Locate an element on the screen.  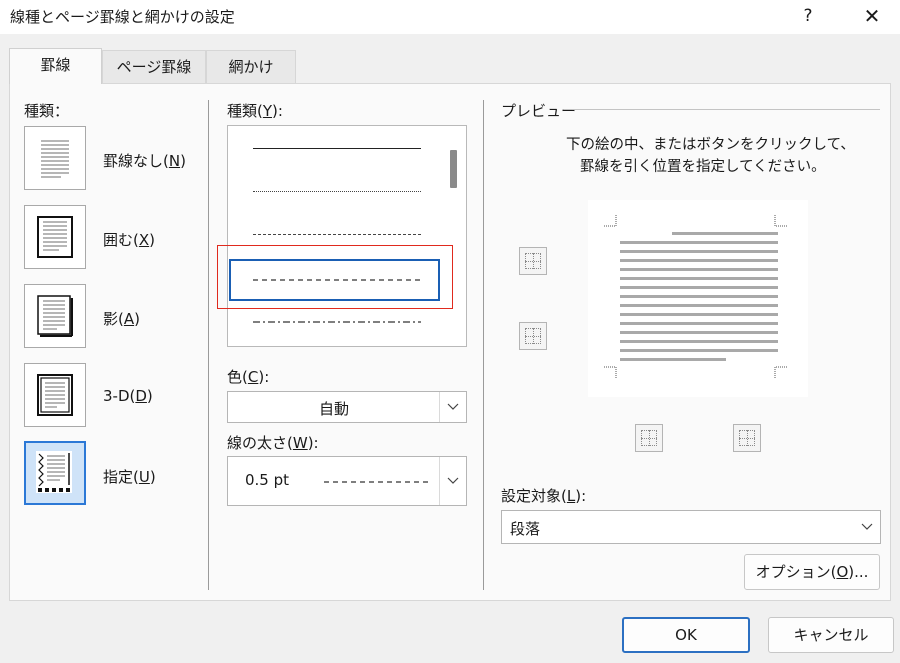
setting-none-label: 罫線なし(N) is located at coordinates (144, 161).